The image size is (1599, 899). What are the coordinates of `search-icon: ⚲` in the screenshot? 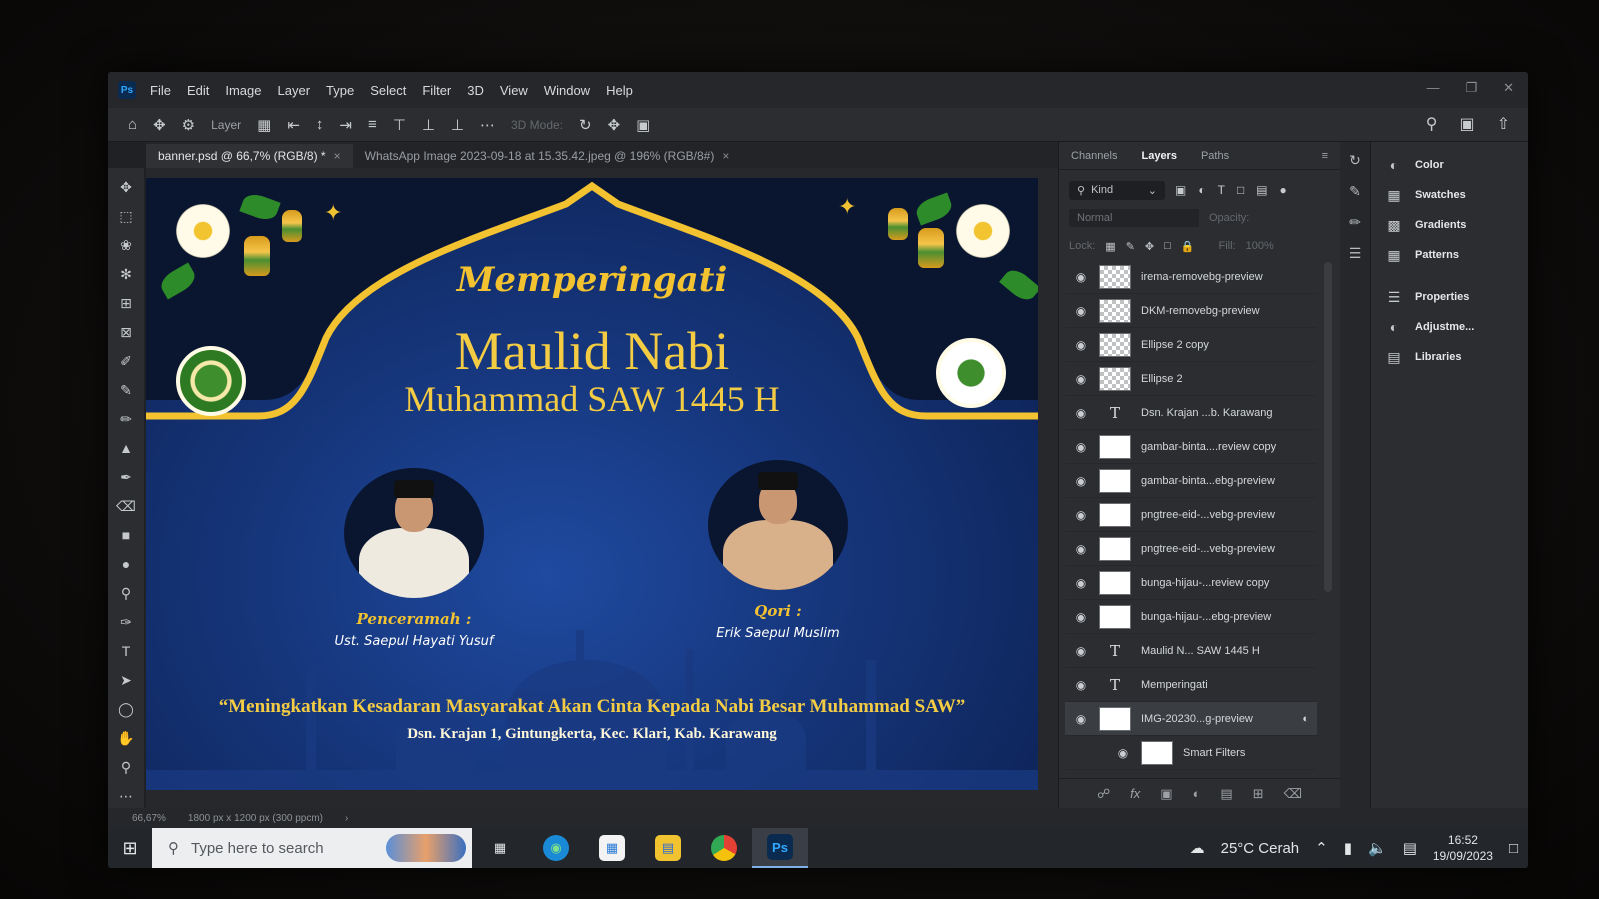 It's located at (1432, 124).